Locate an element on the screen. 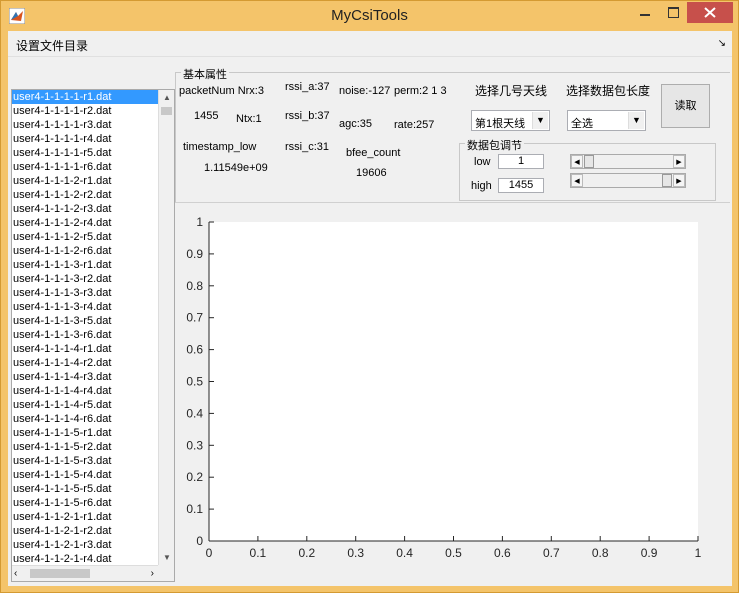 This screenshot has height=593, width=739. scroll-corner is located at coordinates (166, 573).